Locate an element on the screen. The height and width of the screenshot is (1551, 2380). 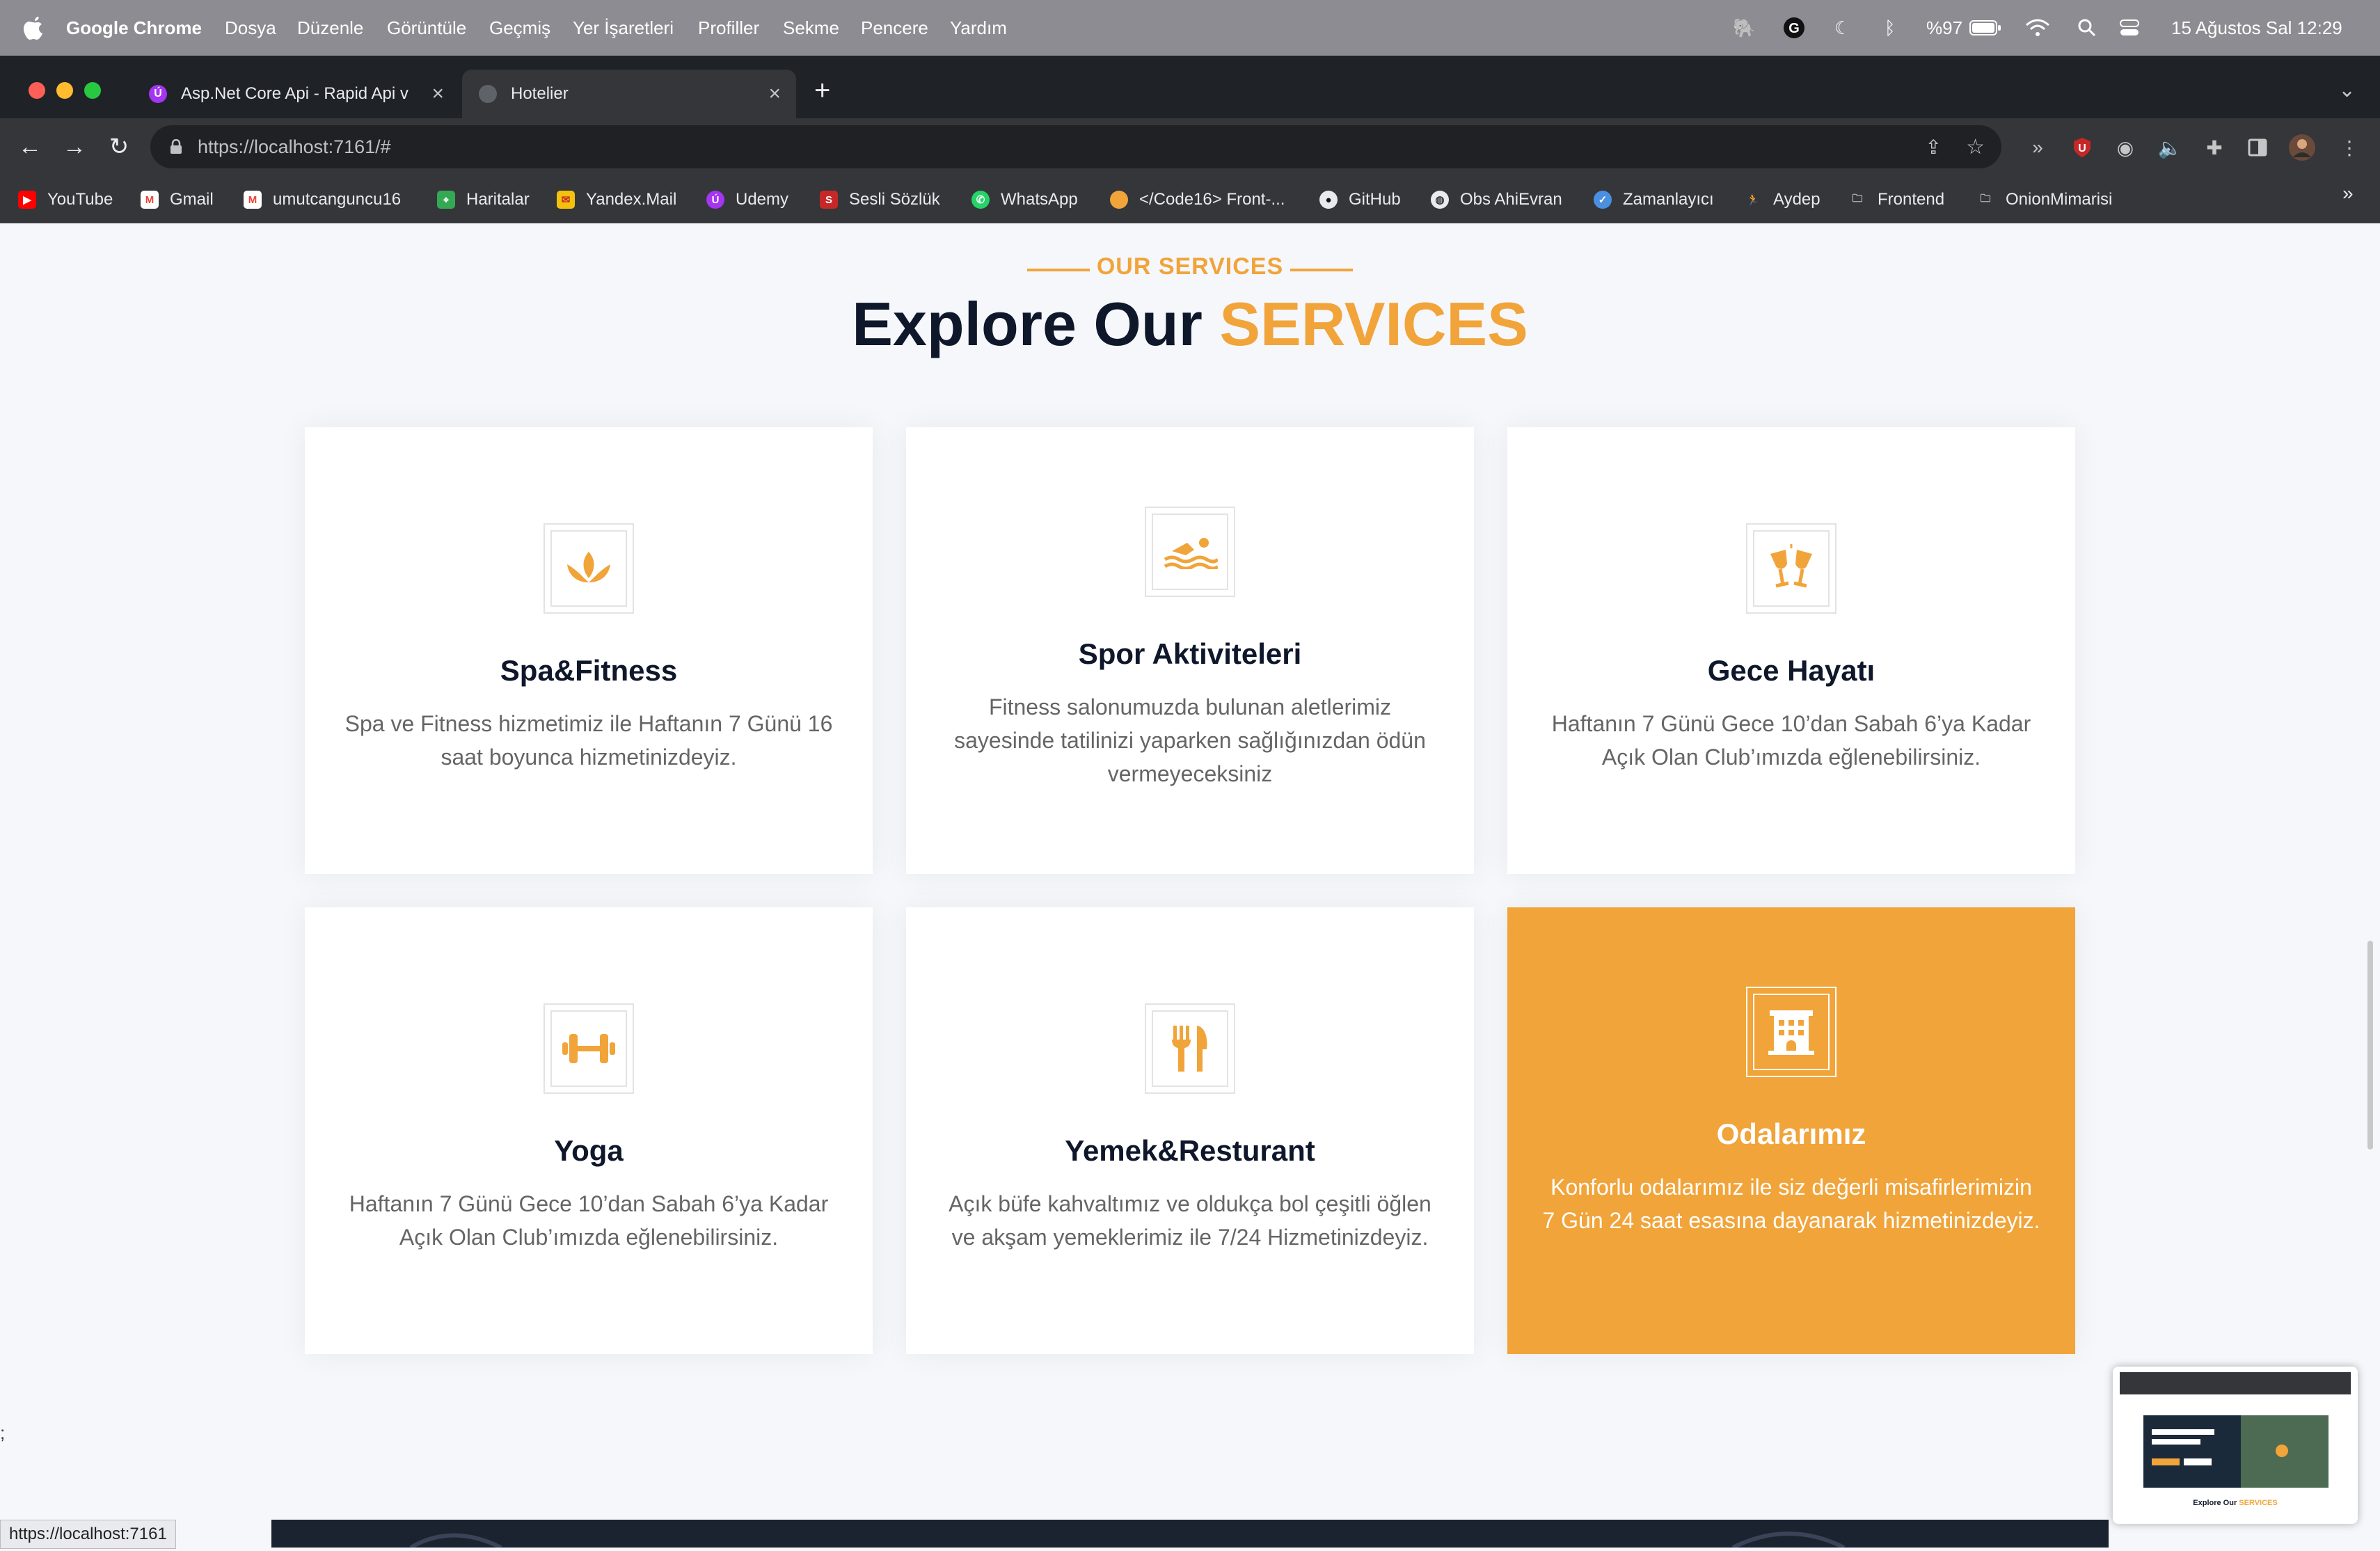
elephant-icon: 🐘 is located at coordinates (1744, 28).